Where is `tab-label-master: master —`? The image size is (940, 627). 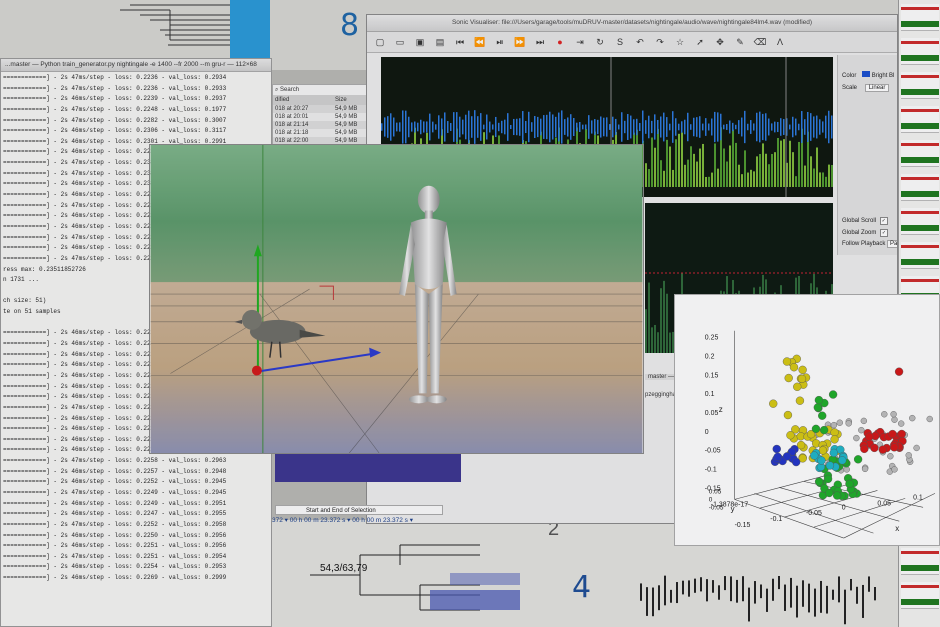
tab-label-master: master — is located at coordinates (661, 377).